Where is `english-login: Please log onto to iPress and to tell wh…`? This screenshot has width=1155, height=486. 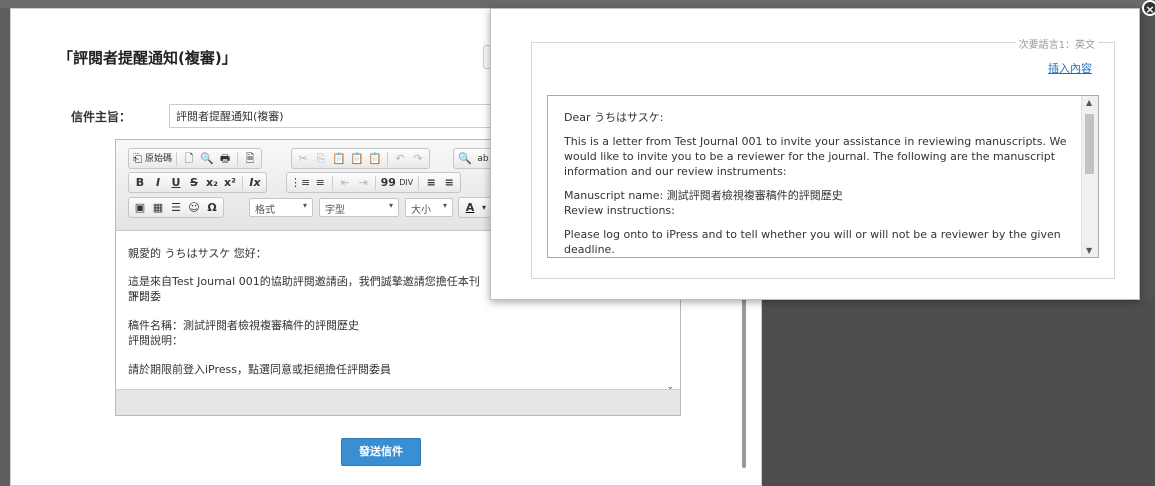
english-login: Please log onto to iPress and to tell wh… is located at coordinates (812, 242).